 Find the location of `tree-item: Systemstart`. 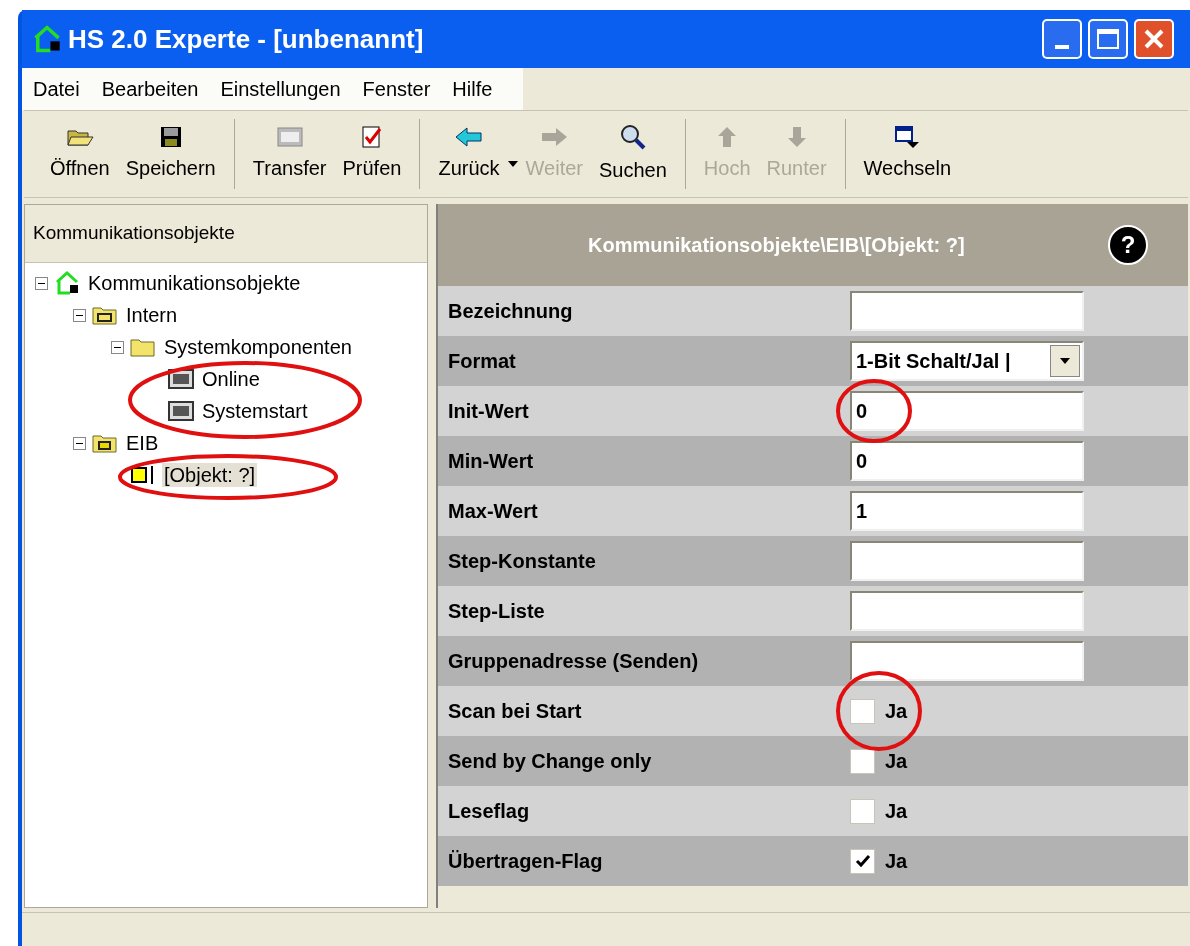

tree-item: Systemstart is located at coordinates (255, 411).